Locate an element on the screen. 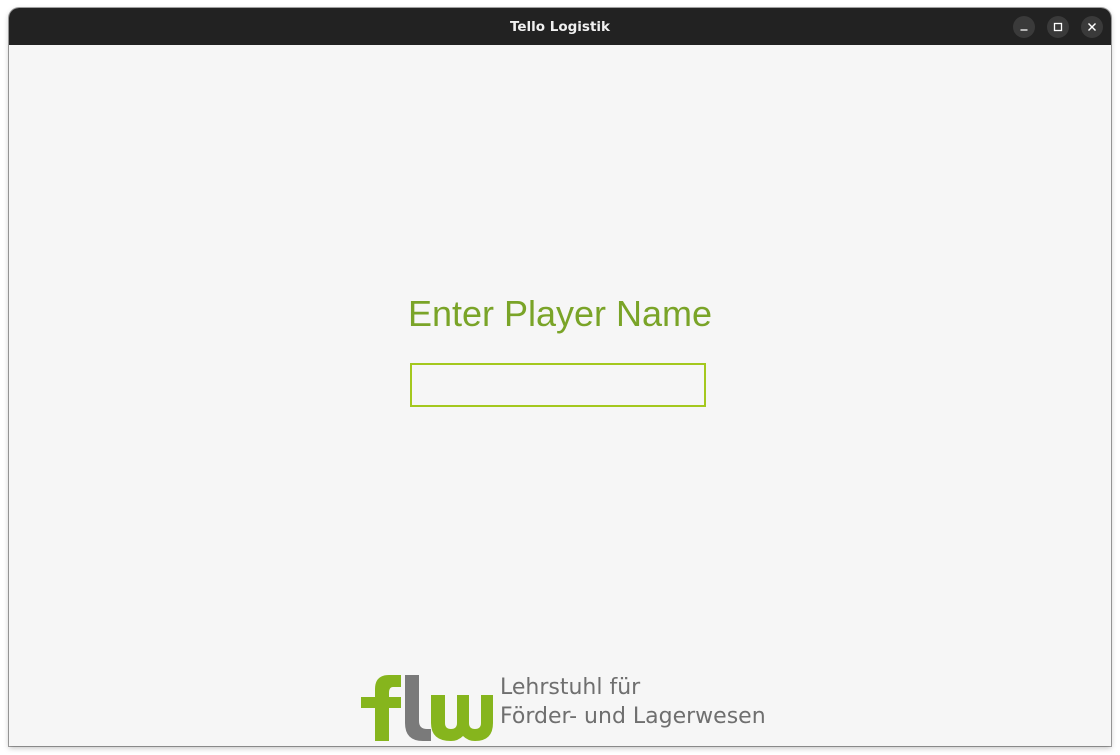 The height and width of the screenshot is (755, 1120). titlebar: Tello Logistik is located at coordinates (560, 26).